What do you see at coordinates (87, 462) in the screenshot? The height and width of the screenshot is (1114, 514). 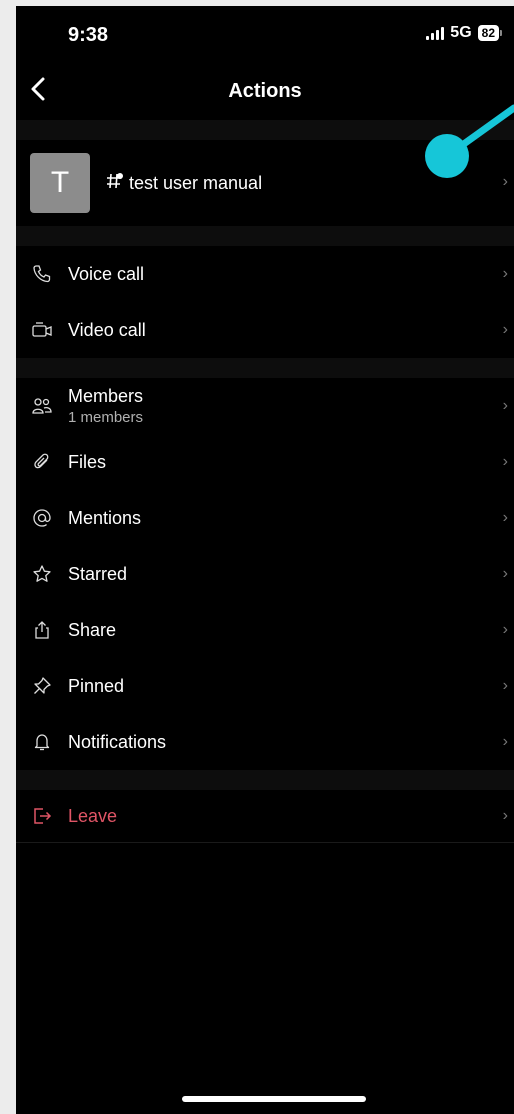 I see `files-label: Files` at bounding box center [87, 462].